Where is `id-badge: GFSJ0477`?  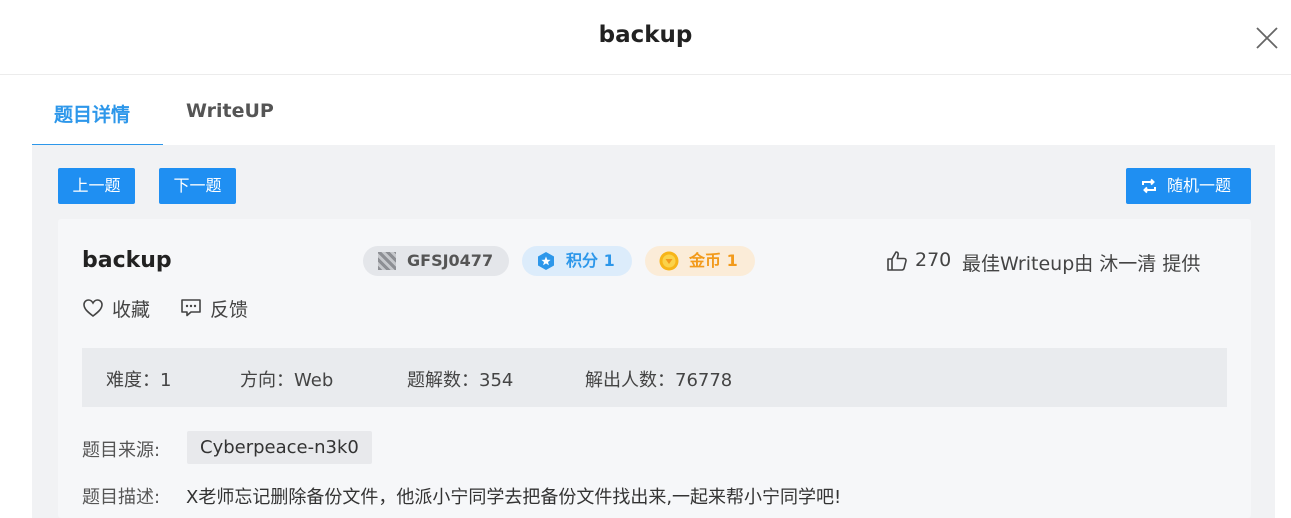
id-badge: GFSJ0477 is located at coordinates (436, 261).